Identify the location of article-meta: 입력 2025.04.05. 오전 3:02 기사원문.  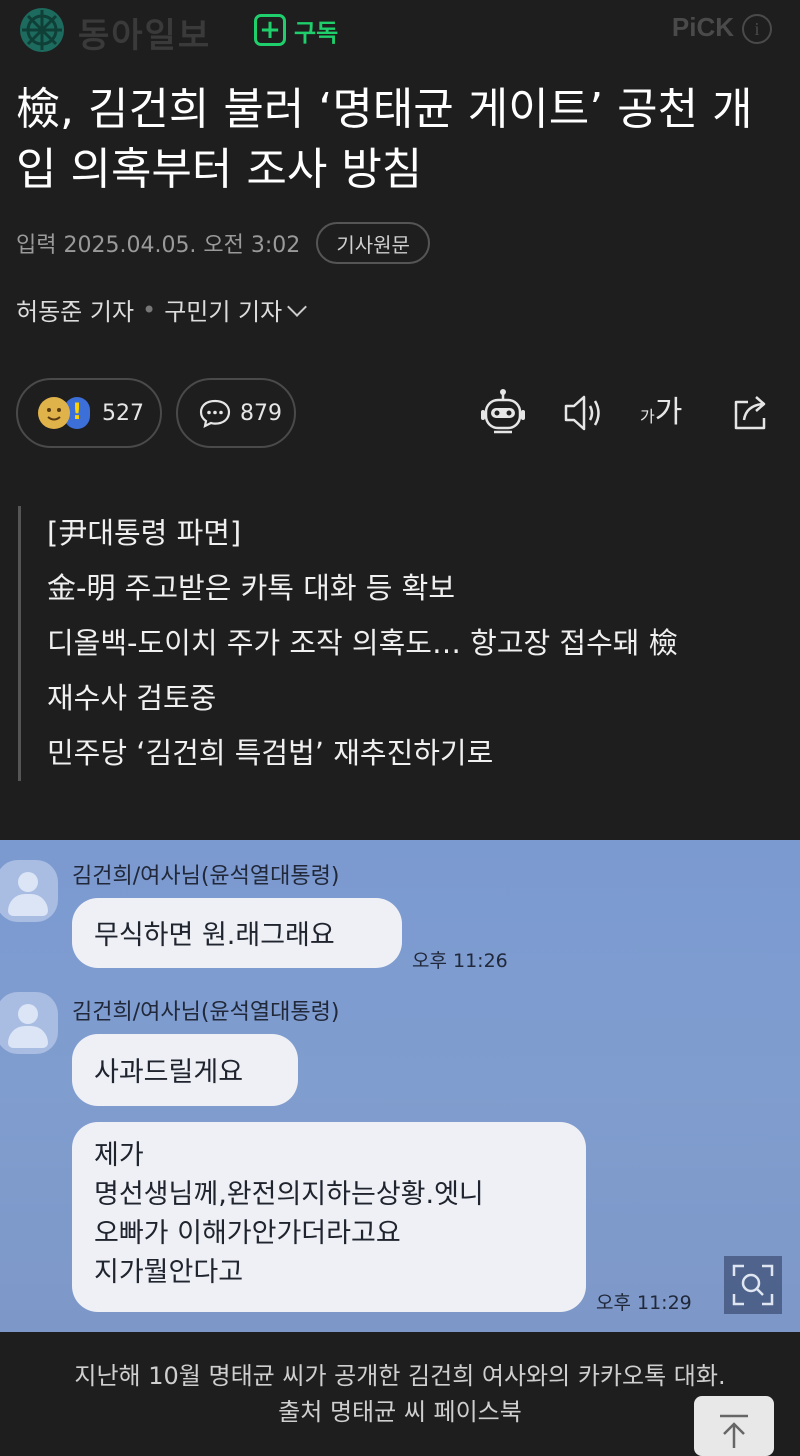
(223, 243).